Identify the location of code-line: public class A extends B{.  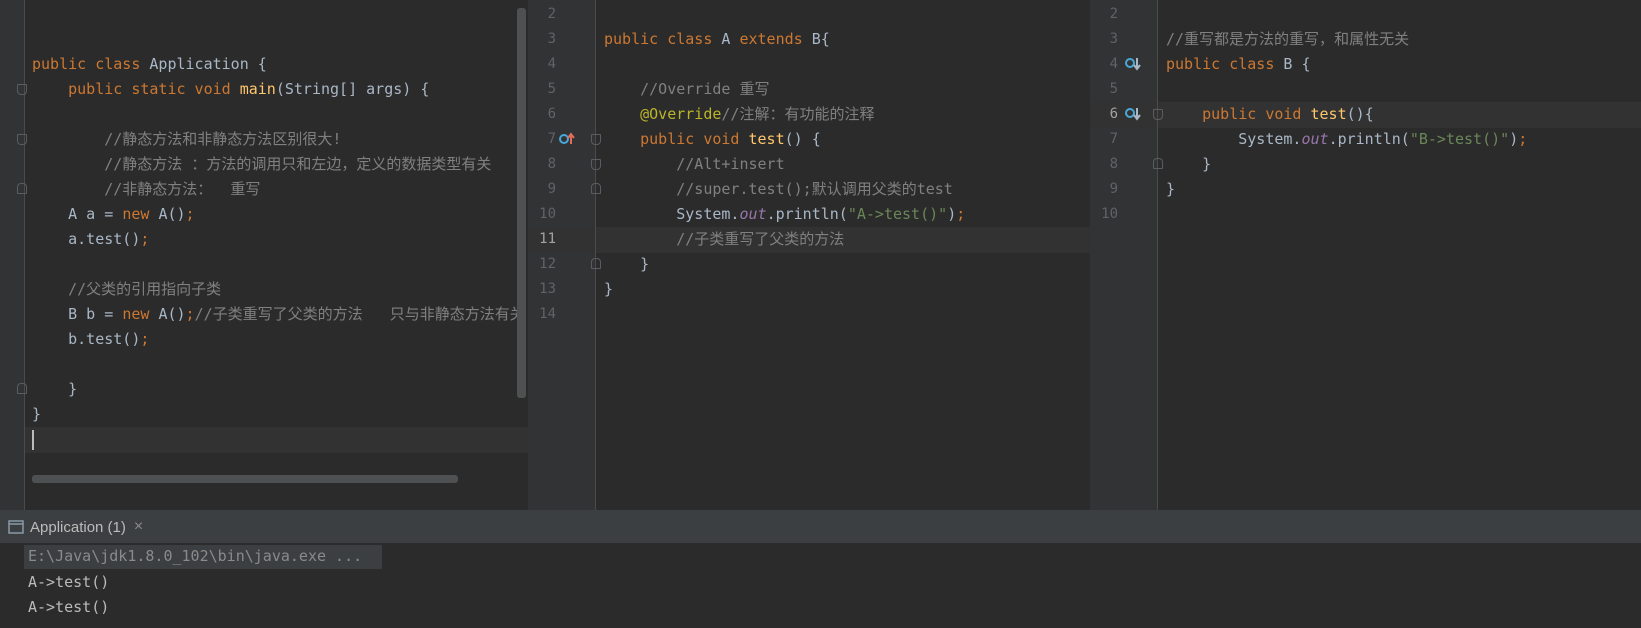
(717, 39).